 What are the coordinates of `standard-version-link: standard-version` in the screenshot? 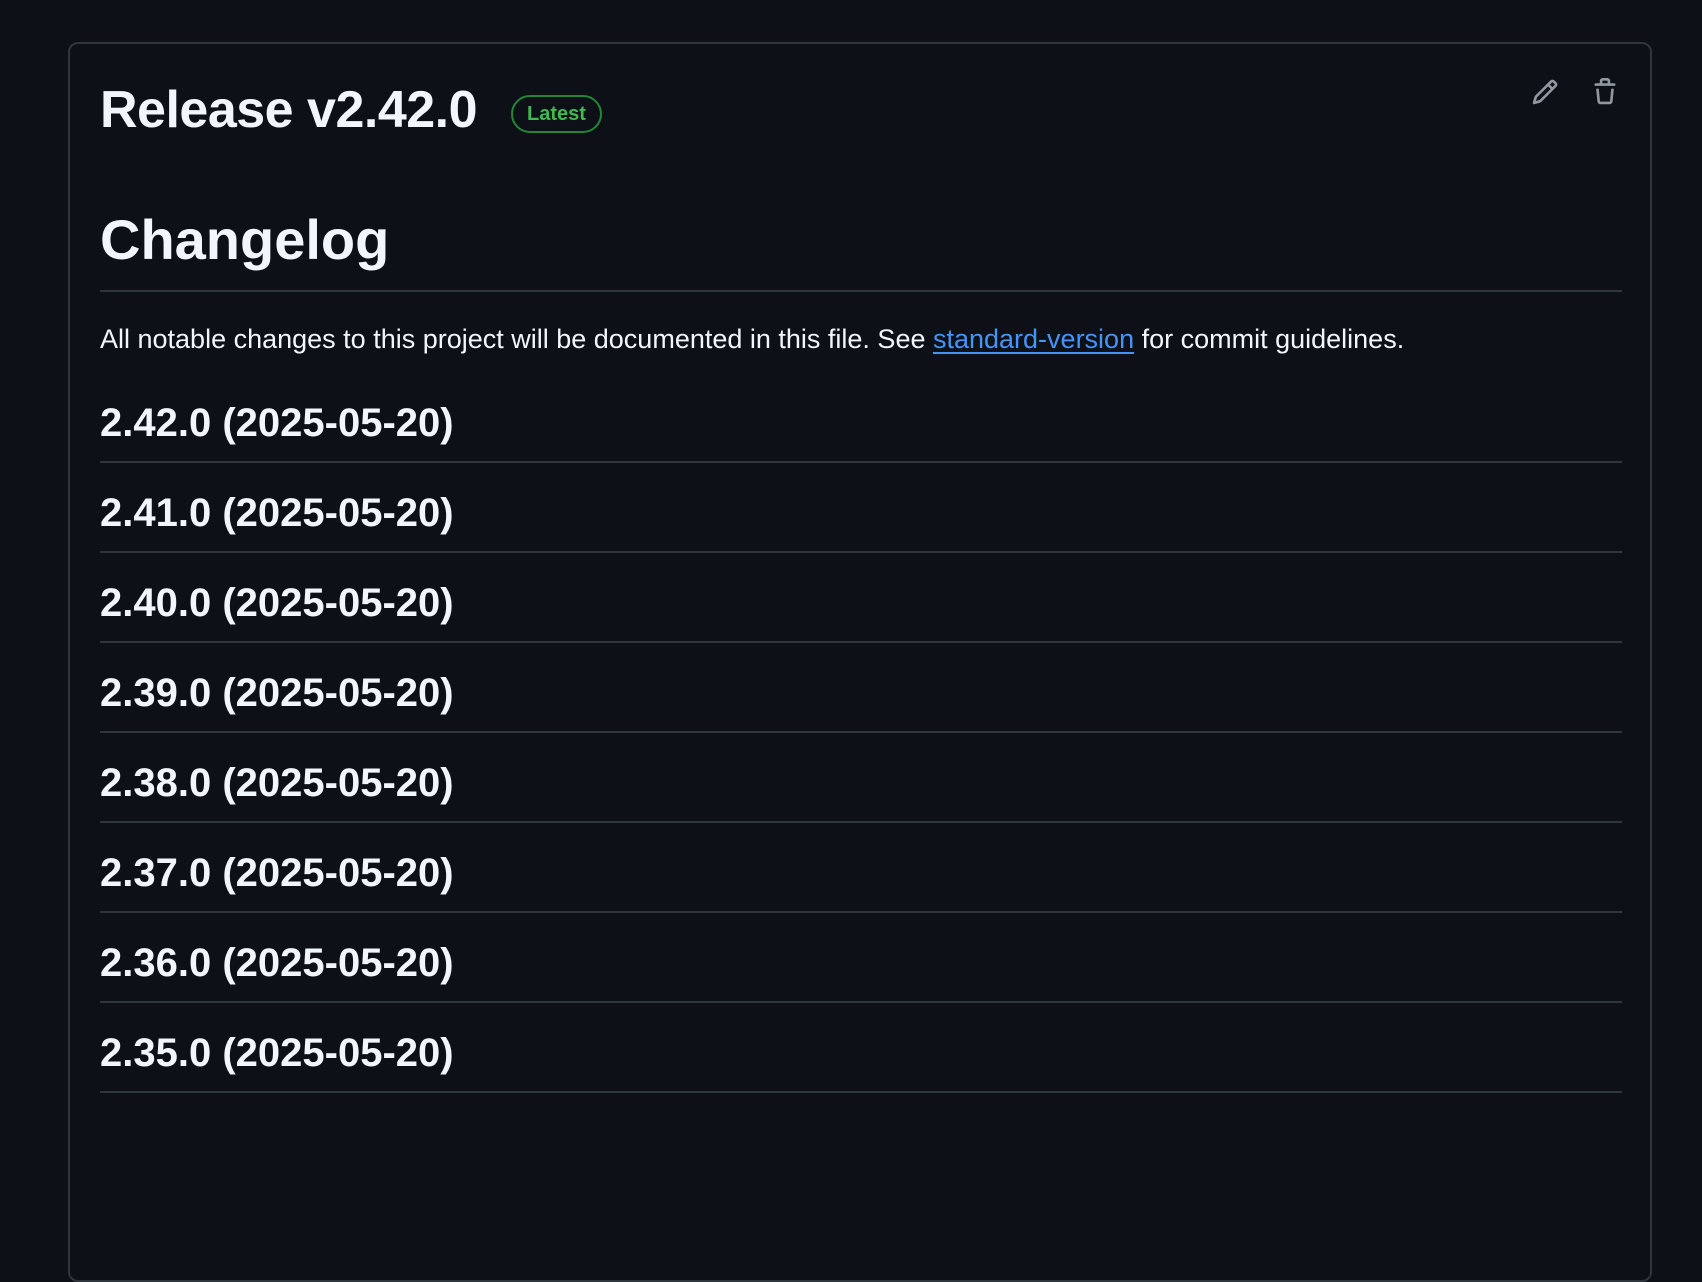 It's located at (1033, 339).